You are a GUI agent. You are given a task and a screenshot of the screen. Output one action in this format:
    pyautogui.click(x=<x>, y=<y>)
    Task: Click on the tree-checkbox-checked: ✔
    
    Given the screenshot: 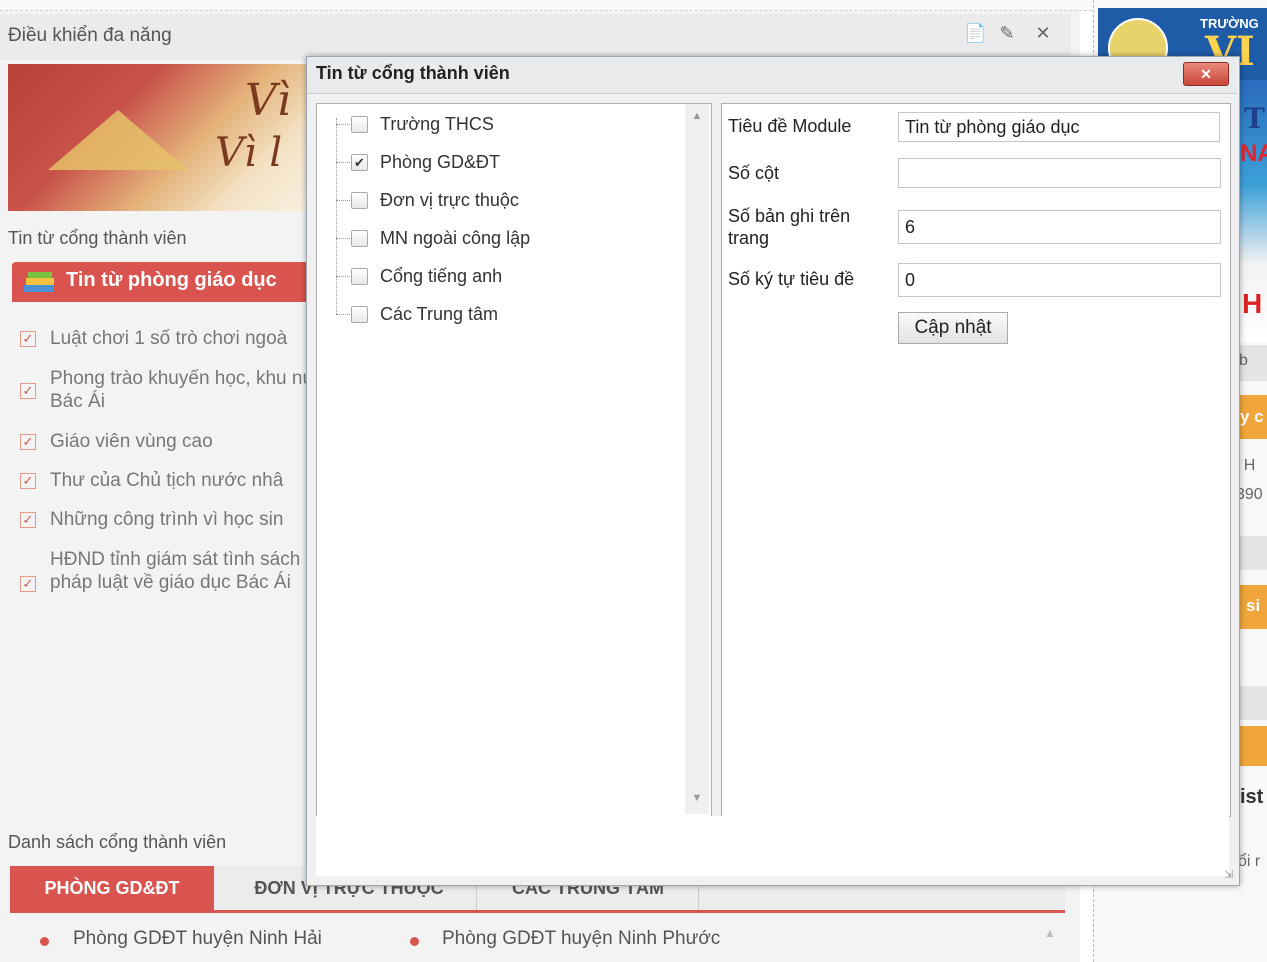 What is the action you would take?
    pyautogui.click(x=359, y=162)
    